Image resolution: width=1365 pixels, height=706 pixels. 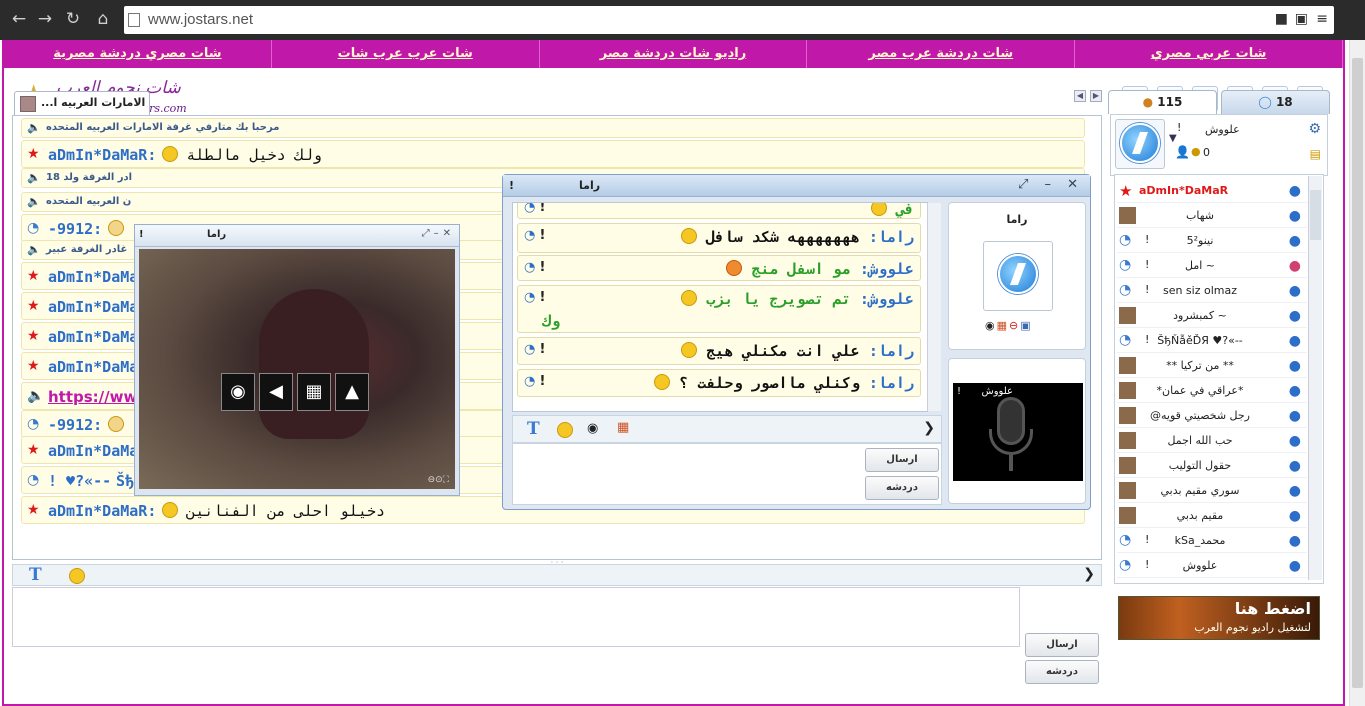 I want to click on coins-count: 0, so click(x=1206, y=152).